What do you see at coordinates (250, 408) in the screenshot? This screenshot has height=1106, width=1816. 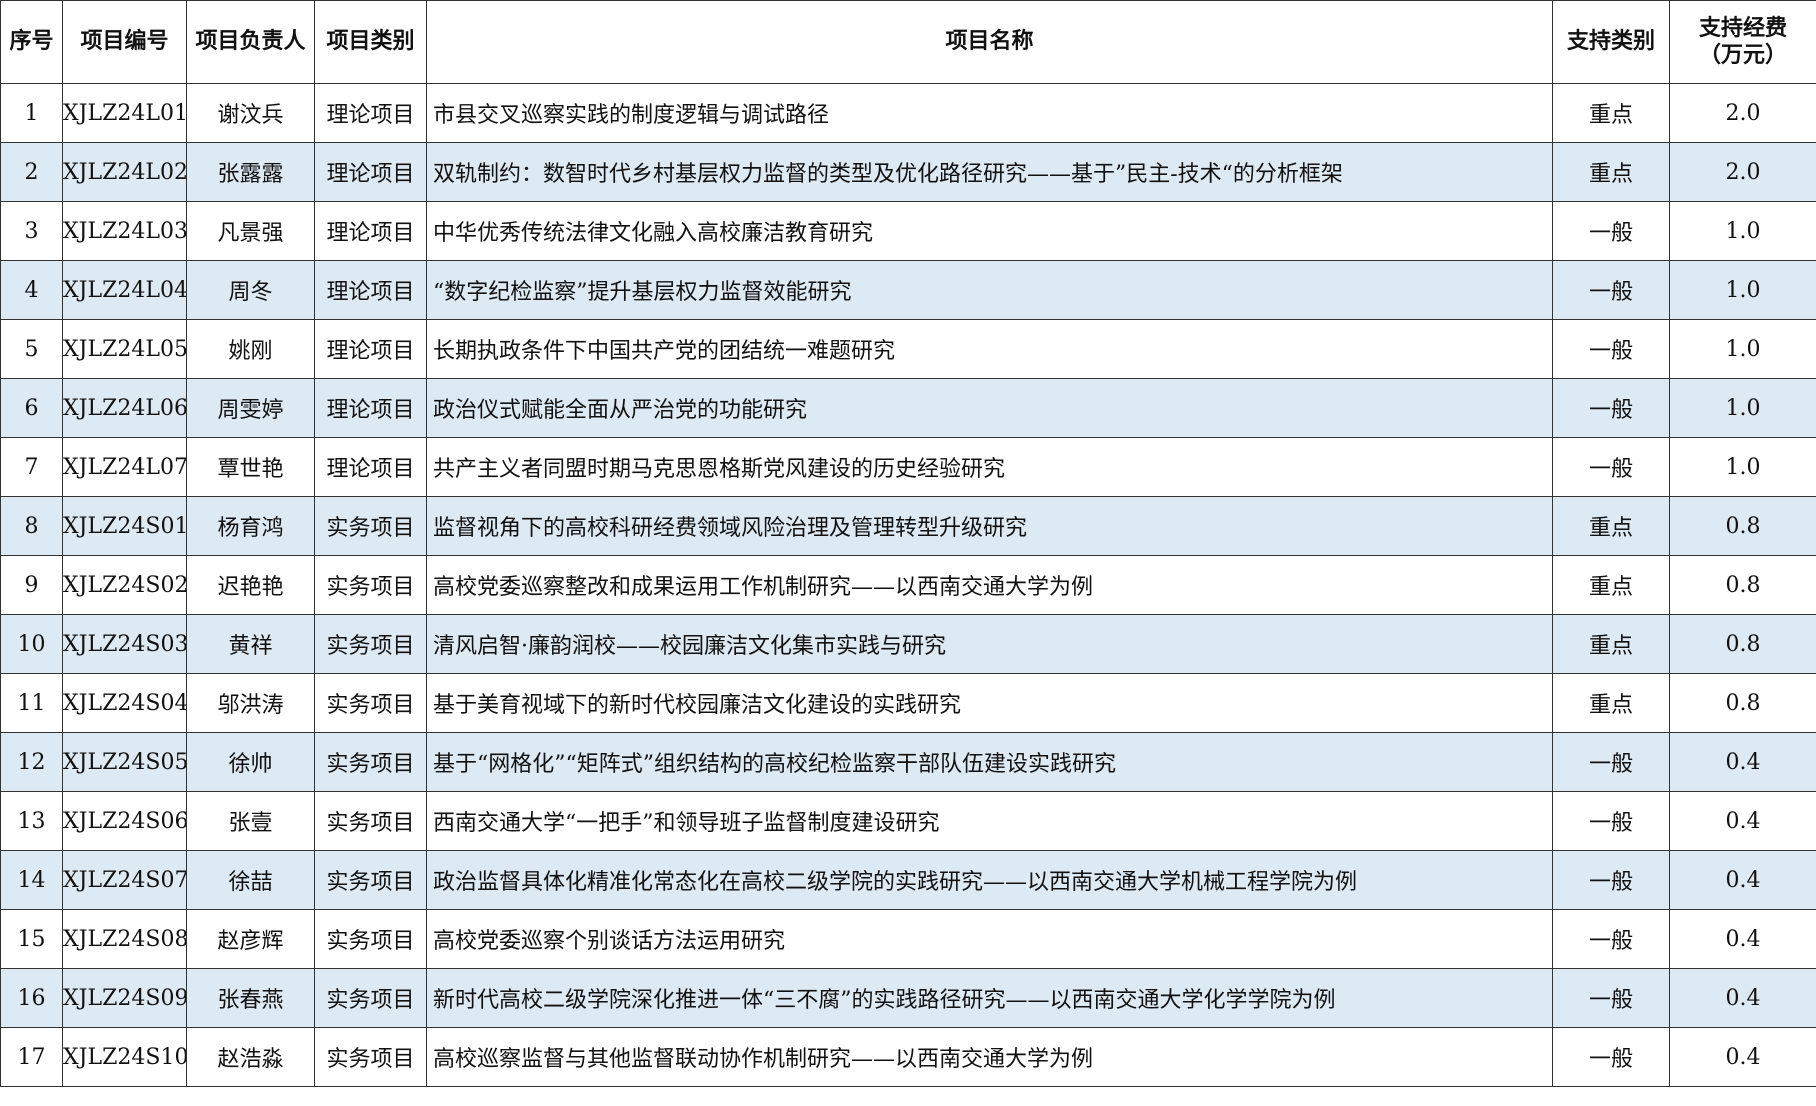 I see `cell-leader: 周雯婷` at bounding box center [250, 408].